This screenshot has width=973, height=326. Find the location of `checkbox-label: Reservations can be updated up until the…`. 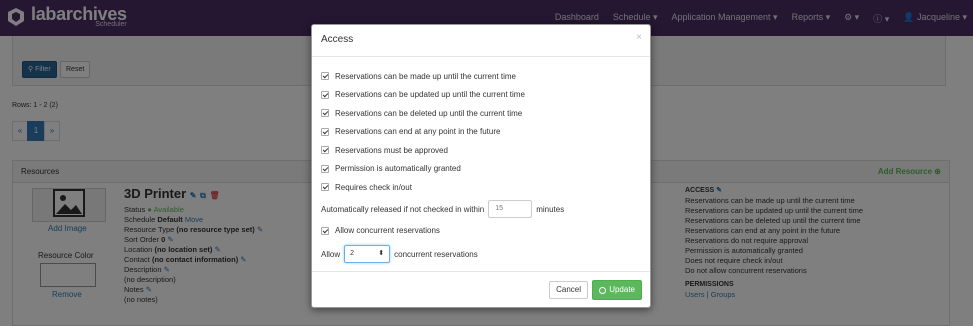

checkbox-label: Reservations can be updated up until the… is located at coordinates (430, 95).